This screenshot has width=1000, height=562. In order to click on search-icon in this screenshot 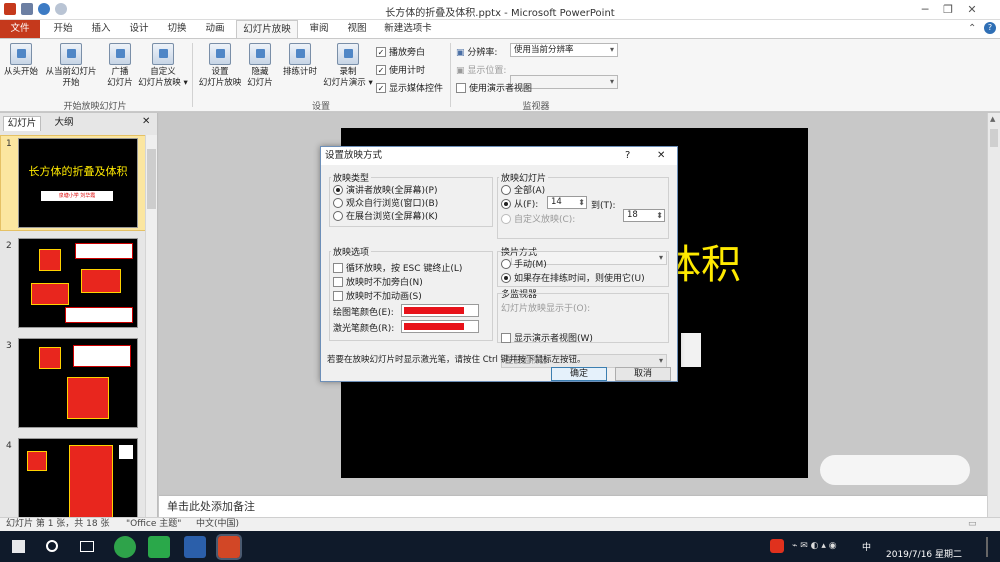, I will do `click(52, 546)`.